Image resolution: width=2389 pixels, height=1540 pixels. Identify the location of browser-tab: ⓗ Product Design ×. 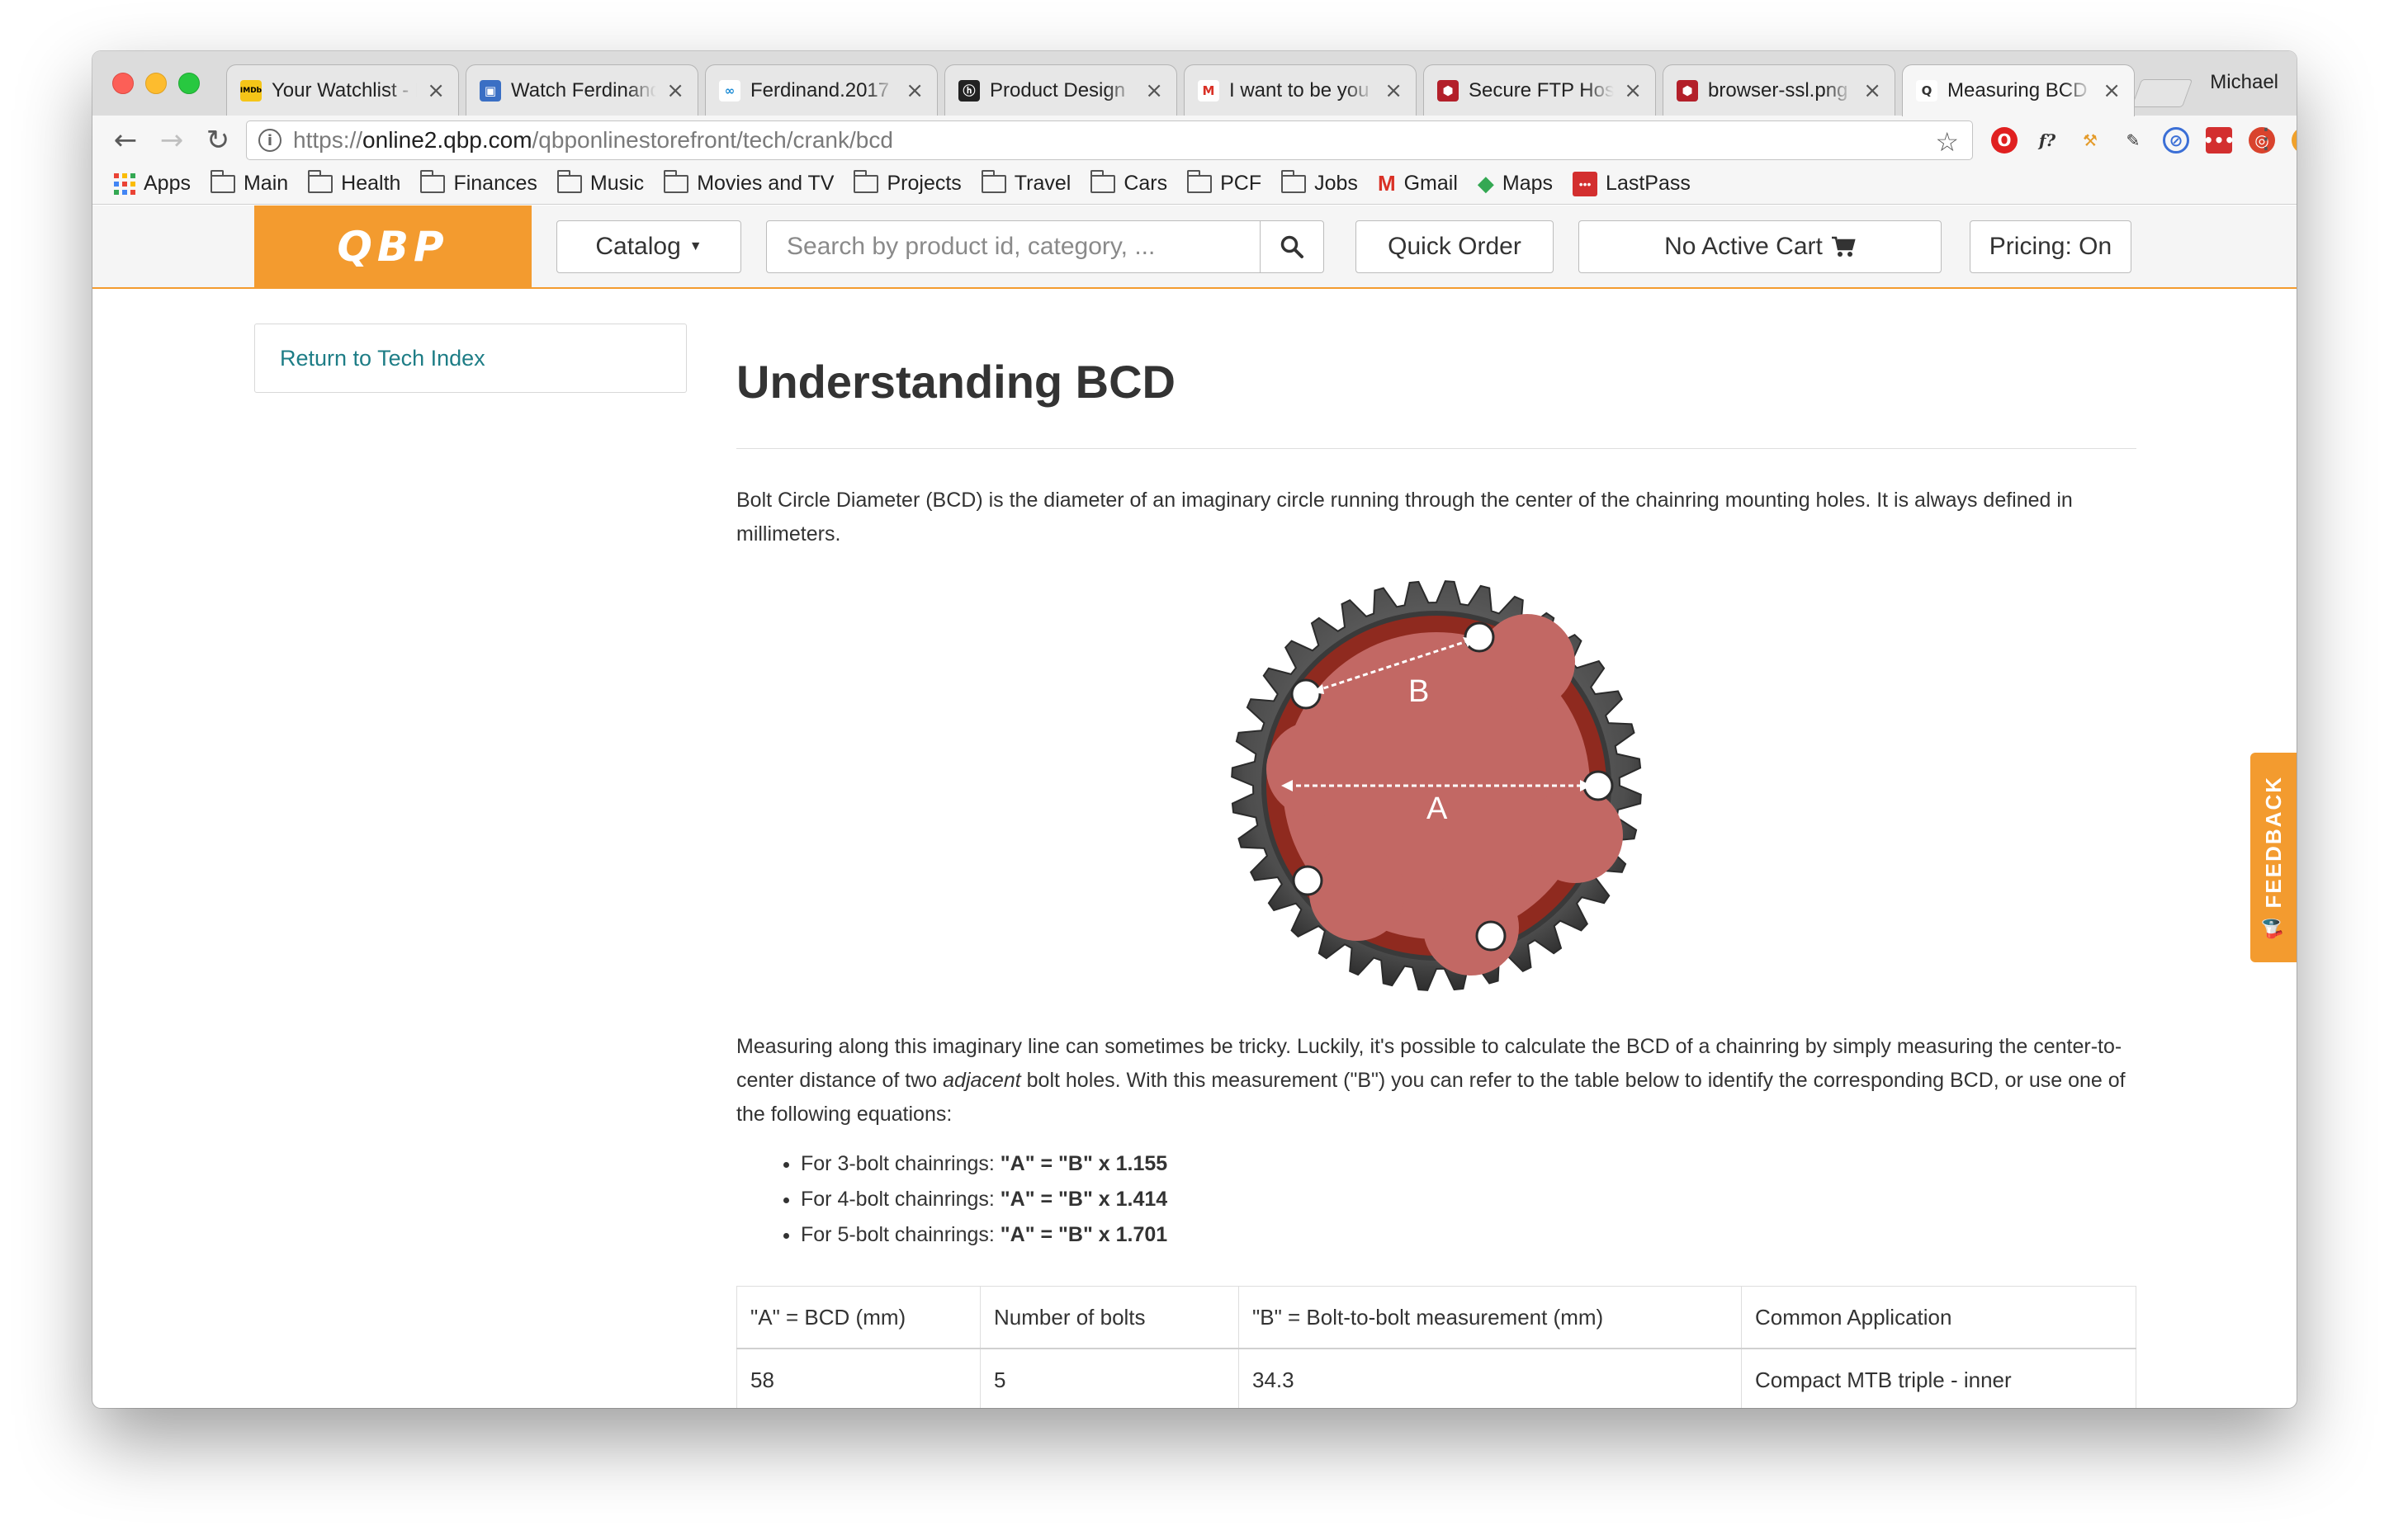
(1060, 90).